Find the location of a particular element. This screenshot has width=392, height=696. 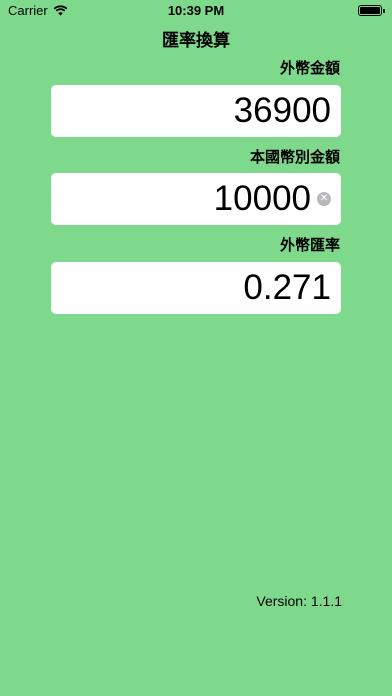

status-bar: Carrier 10:39 PM is located at coordinates (196, 11).